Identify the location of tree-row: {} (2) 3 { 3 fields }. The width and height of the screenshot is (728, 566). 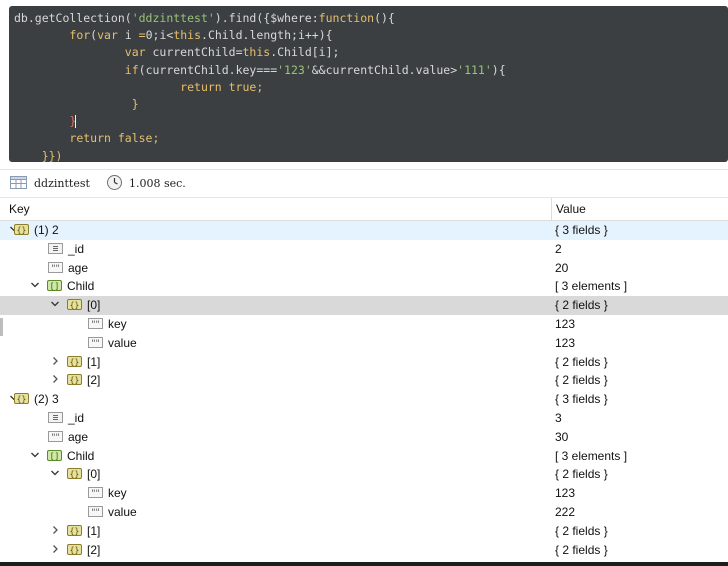
(364, 399).